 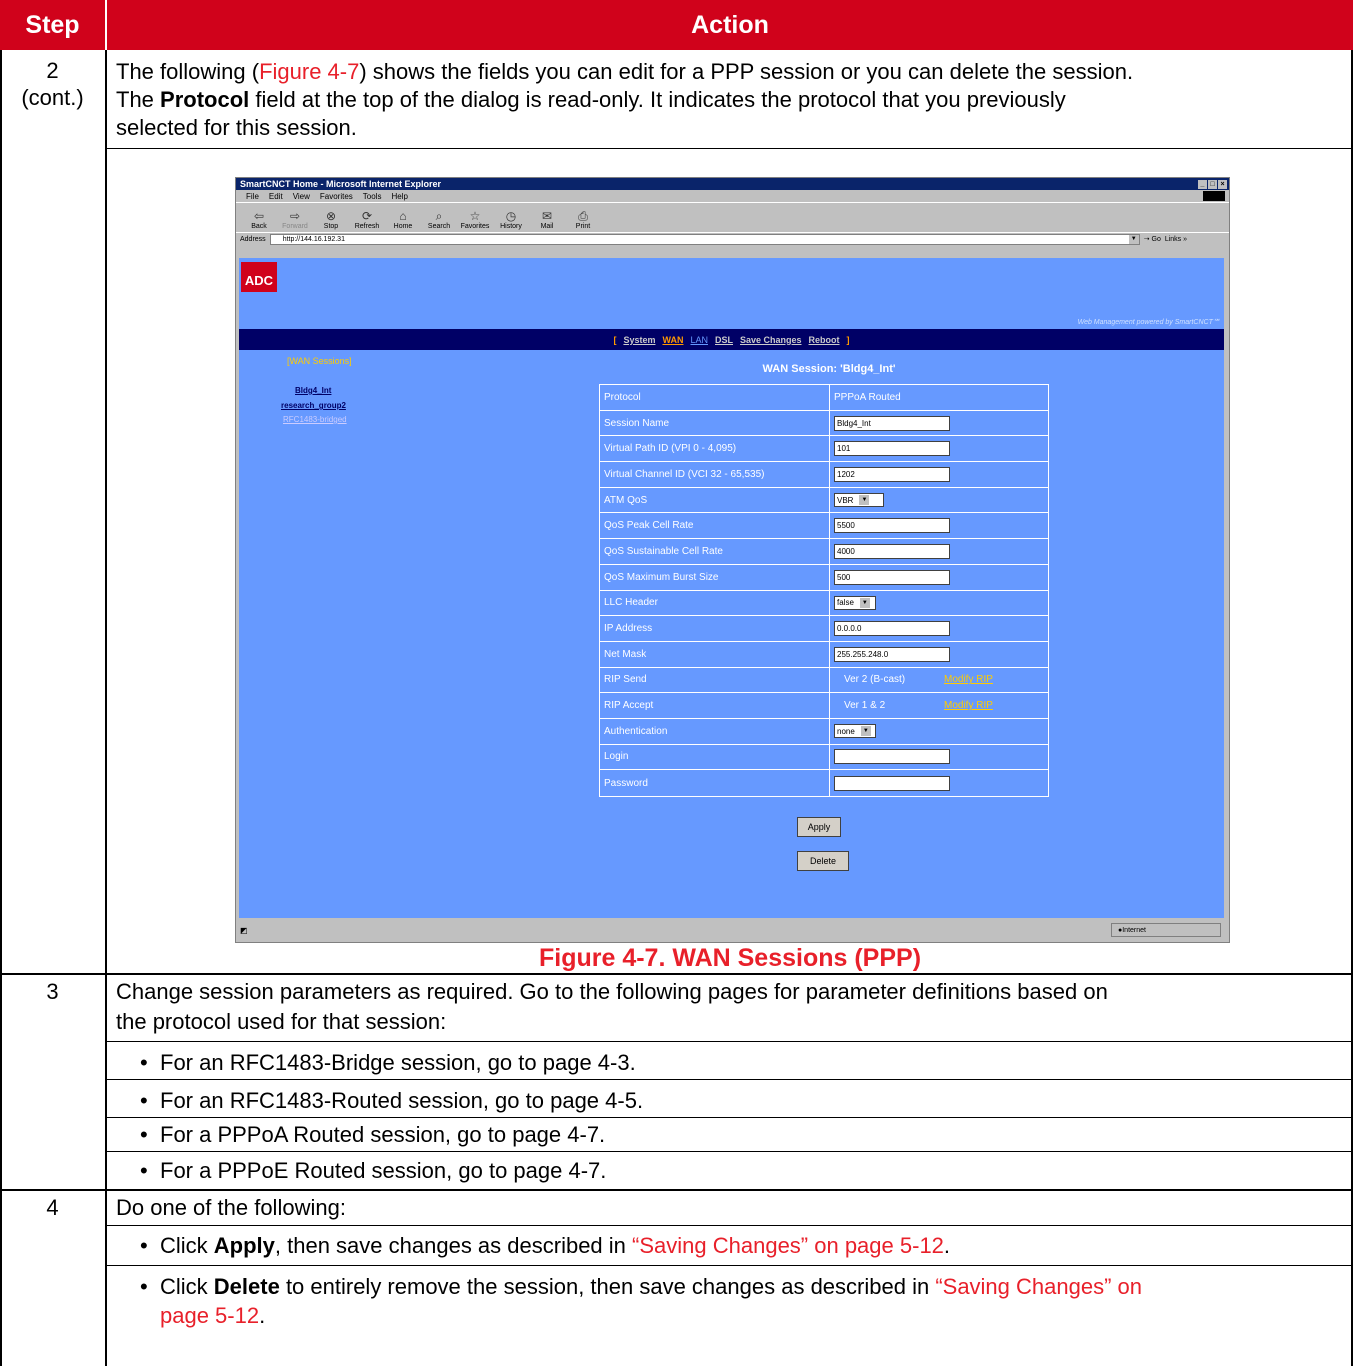 I want to click on figure-link: Figure 4-7, so click(x=309, y=71).